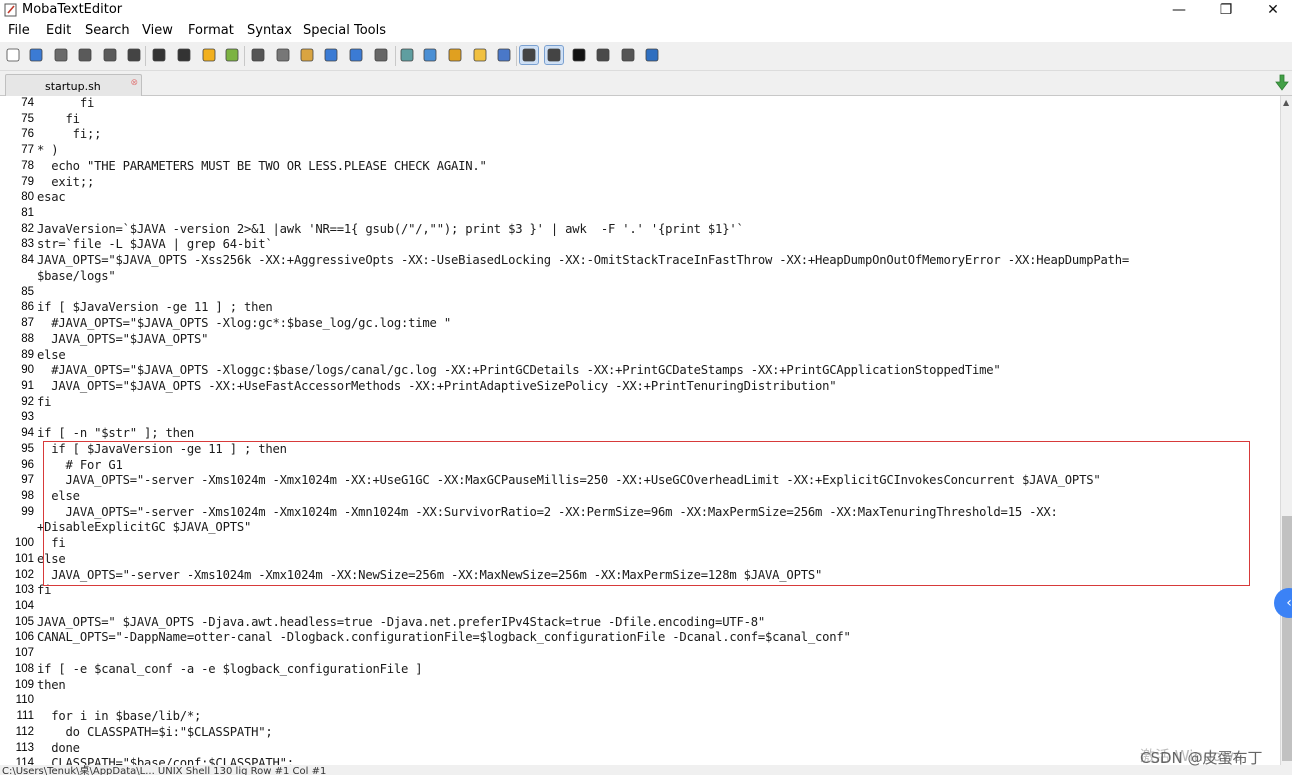  Describe the element at coordinates (209, 55) in the screenshot. I see `bookmark-star-icon` at that location.